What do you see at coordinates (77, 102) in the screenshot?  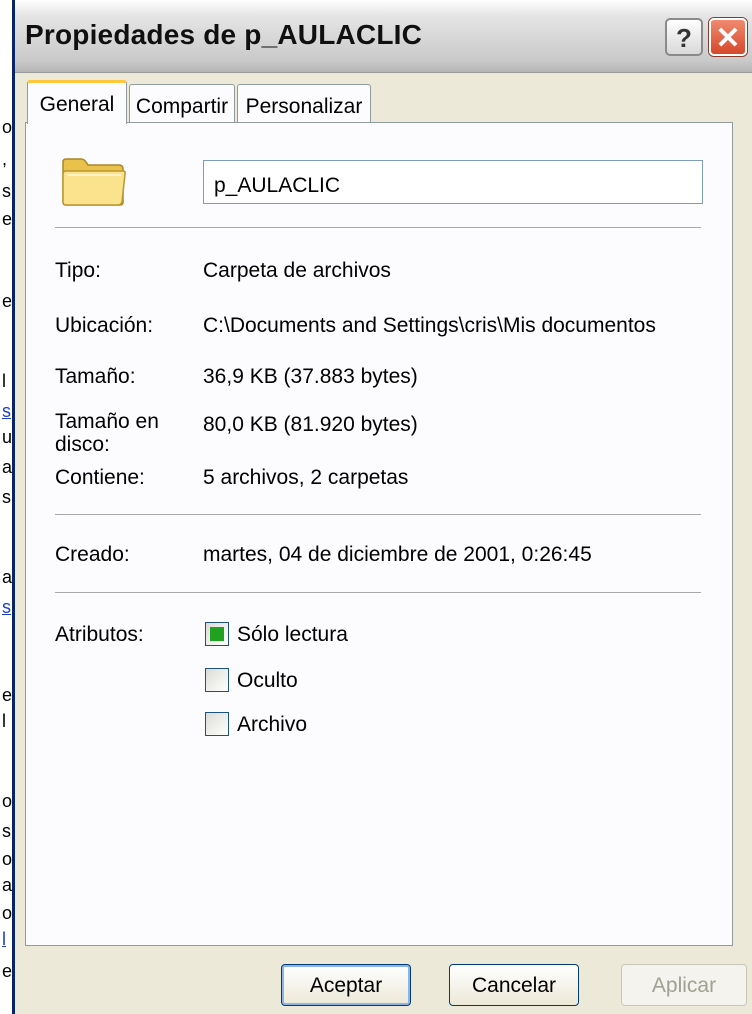 I see `tab-general: General` at bounding box center [77, 102].